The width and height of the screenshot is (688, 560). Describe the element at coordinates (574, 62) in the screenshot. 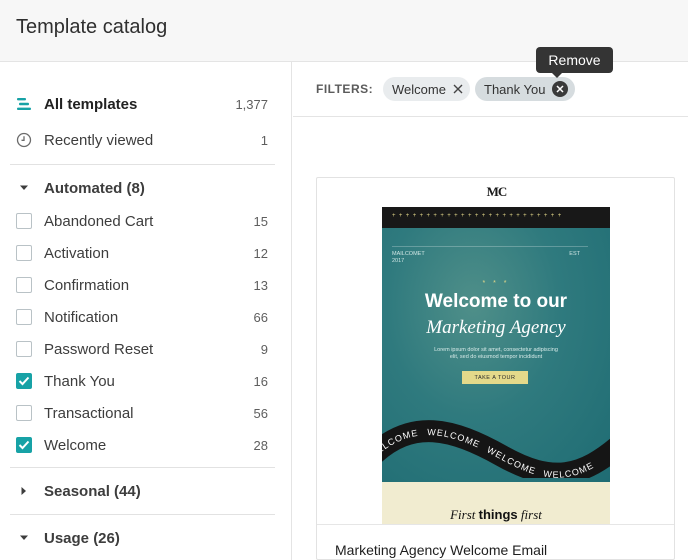

I see `remove-tooltip: Remove` at that location.